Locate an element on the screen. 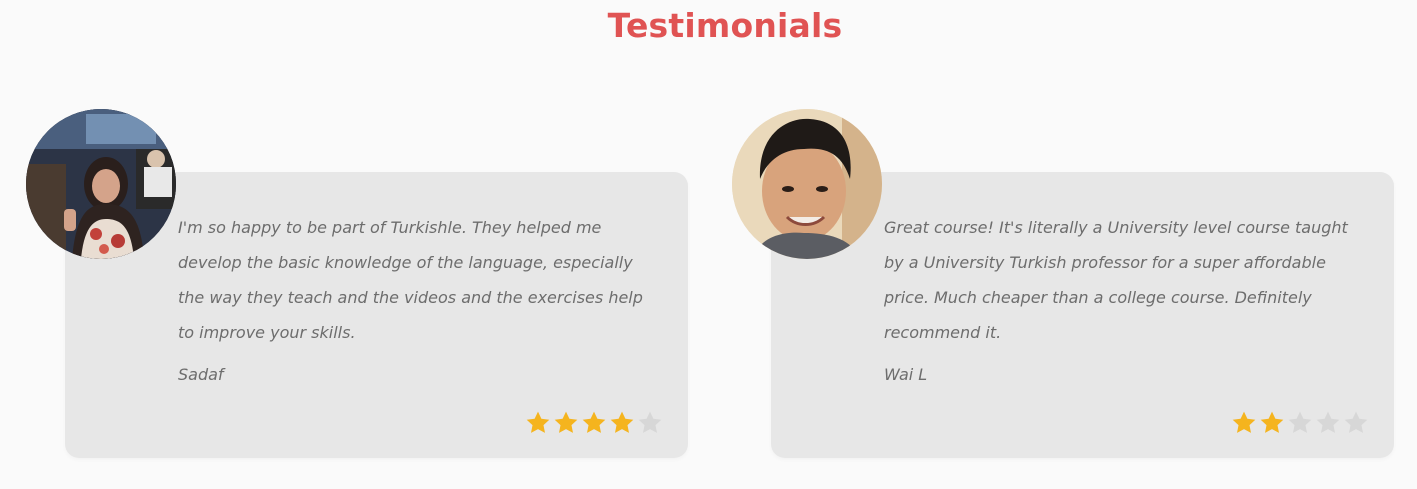 The height and width of the screenshot is (489, 1417). user-photo-woman is located at coordinates (101, 184).